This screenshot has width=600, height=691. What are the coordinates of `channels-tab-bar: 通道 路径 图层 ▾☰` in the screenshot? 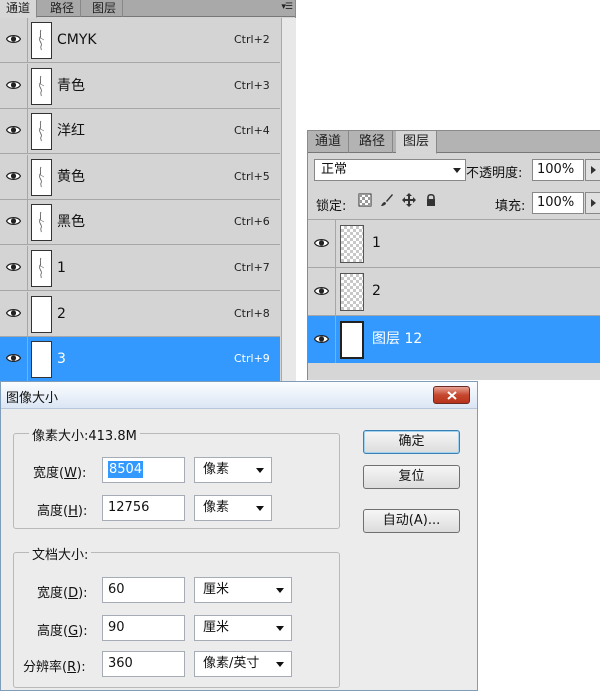 It's located at (147, 9).